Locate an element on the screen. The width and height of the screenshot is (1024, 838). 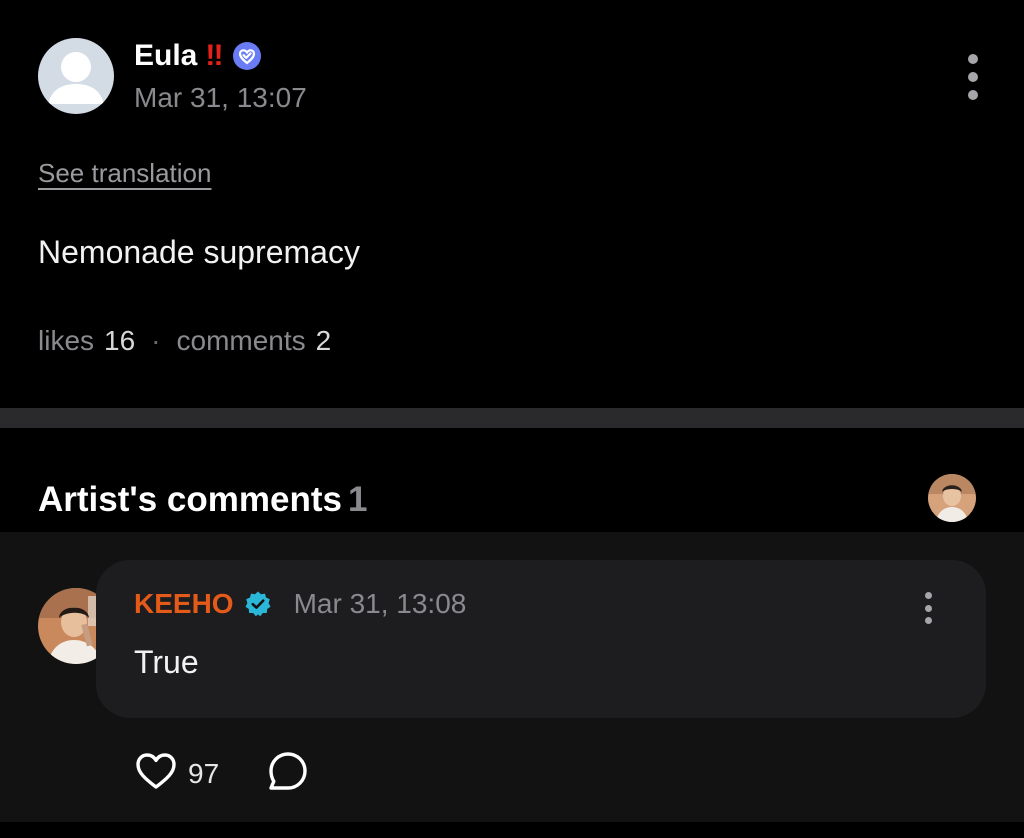
artist-comments-header: Artist's comments 1 is located at coordinates (512, 480).